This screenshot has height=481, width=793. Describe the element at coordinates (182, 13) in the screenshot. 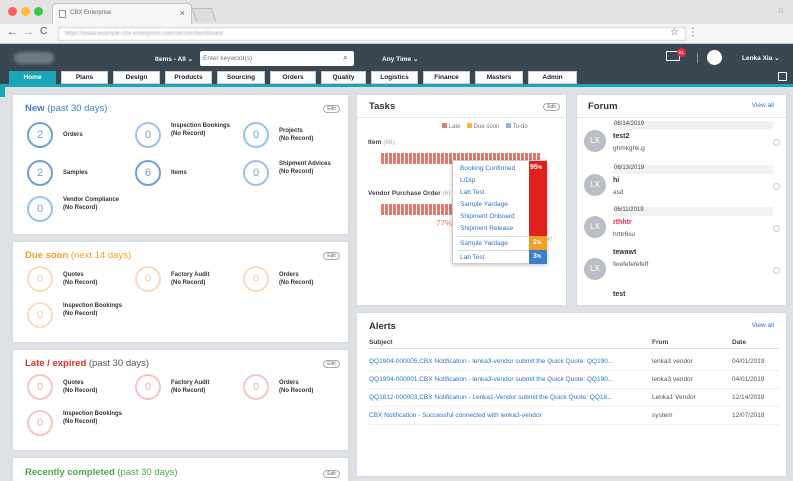

I see `tab-close-icon: ×` at that location.